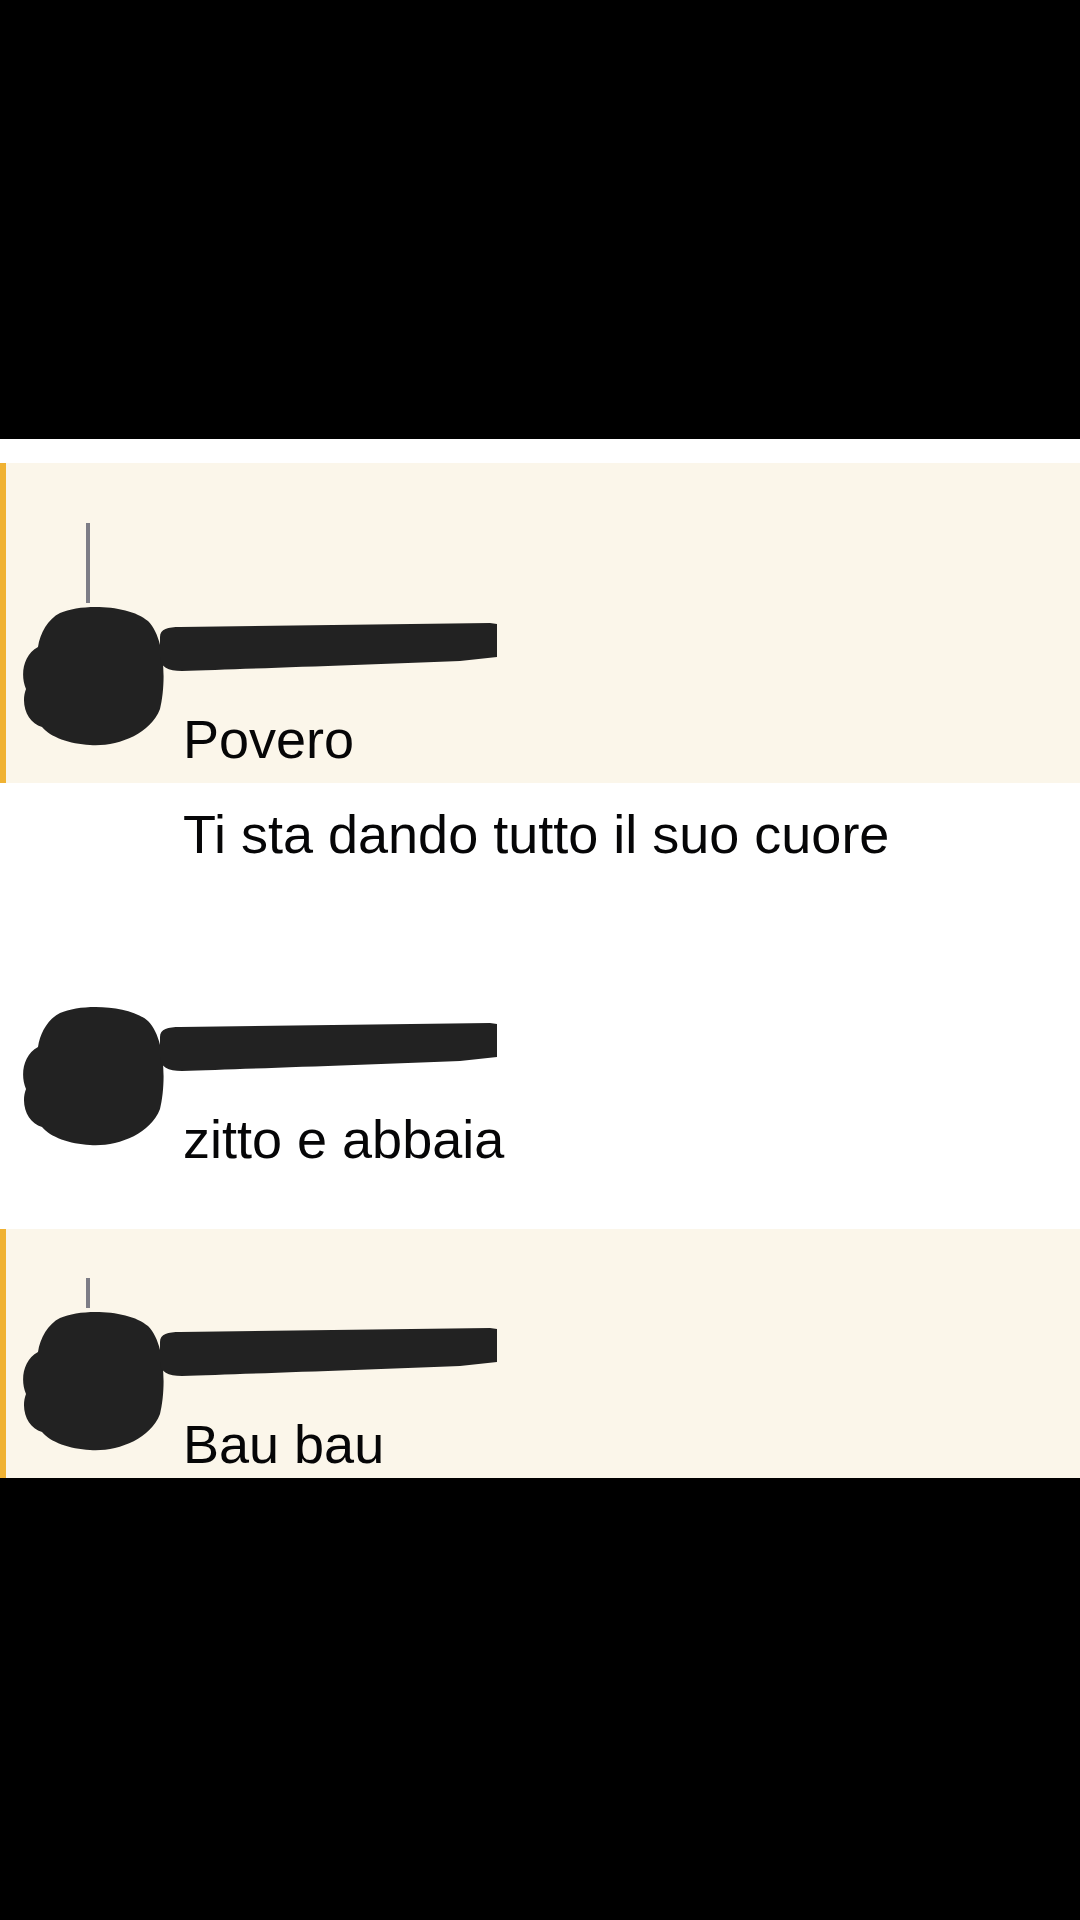  Describe the element at coordinates (344, 1139) in the screenshot. I see `message-text: zitto e abbaia` at that location.